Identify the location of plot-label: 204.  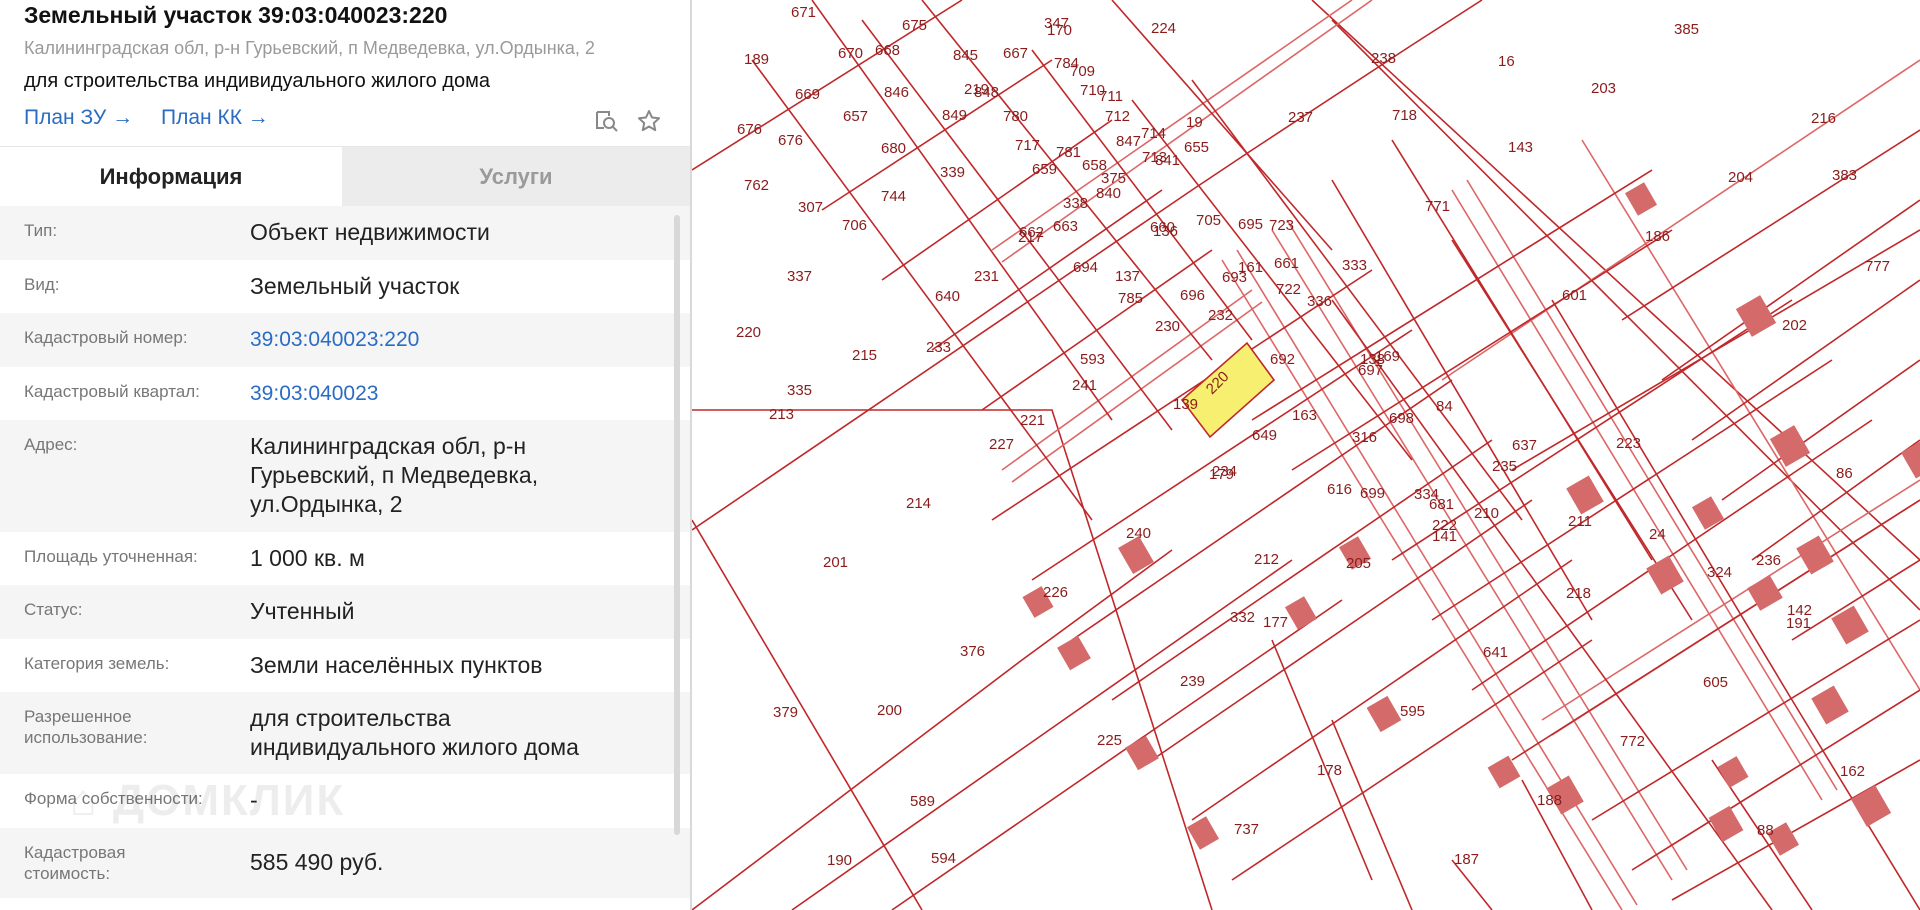
(1740, 177).